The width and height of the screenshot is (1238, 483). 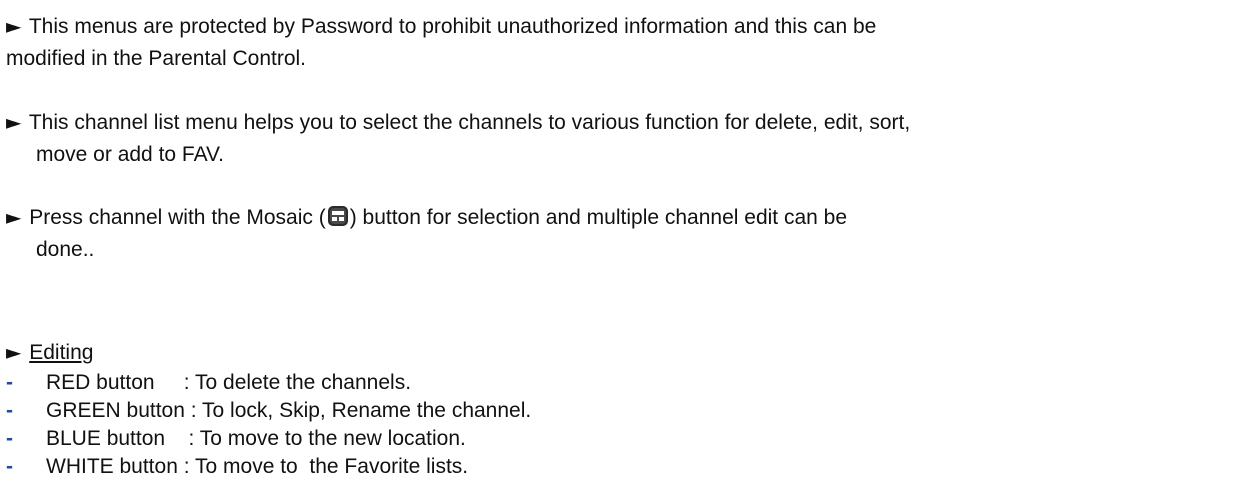 I want to click on editing-heading: ► Editing, so click(x=616, y=352).